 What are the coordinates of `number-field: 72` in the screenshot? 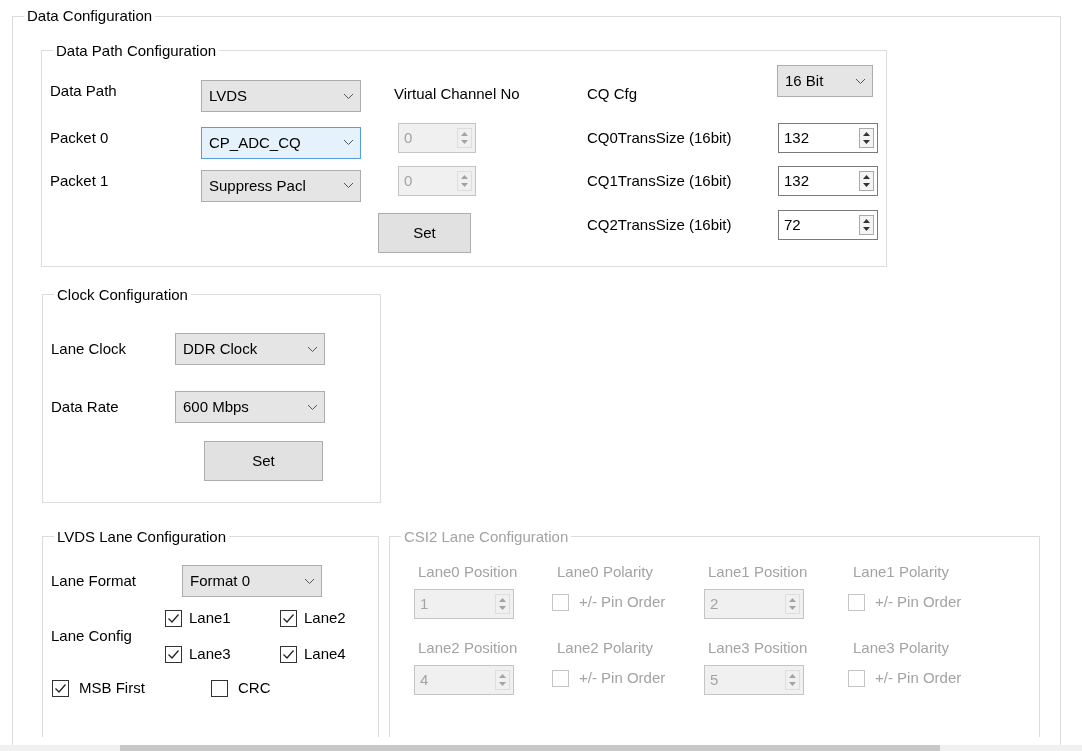 It's located at (828, 225).